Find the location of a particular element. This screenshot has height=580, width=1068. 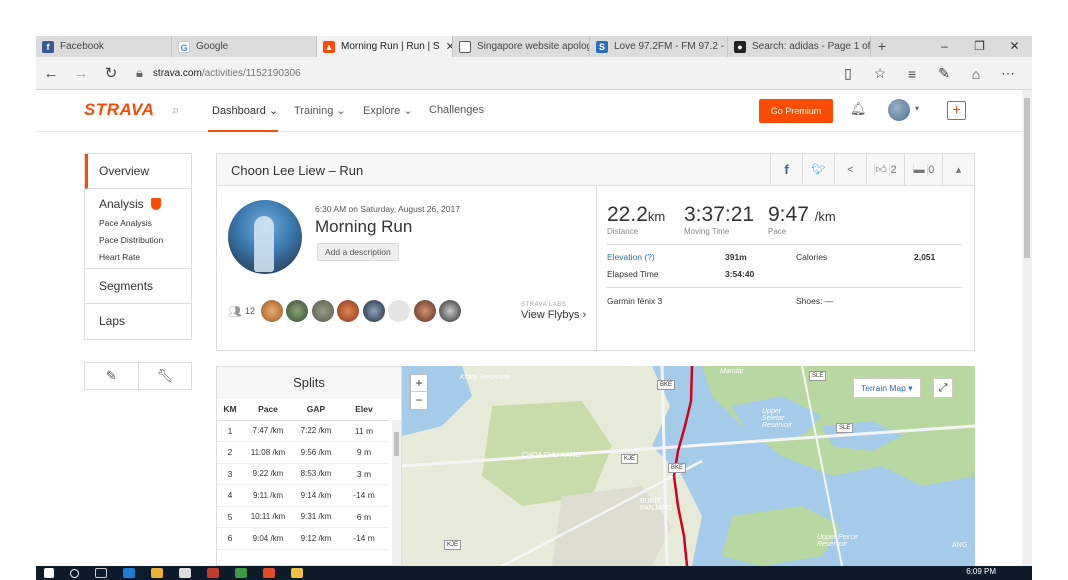

upload-plus-button: + is located at coordinates (956, 110).